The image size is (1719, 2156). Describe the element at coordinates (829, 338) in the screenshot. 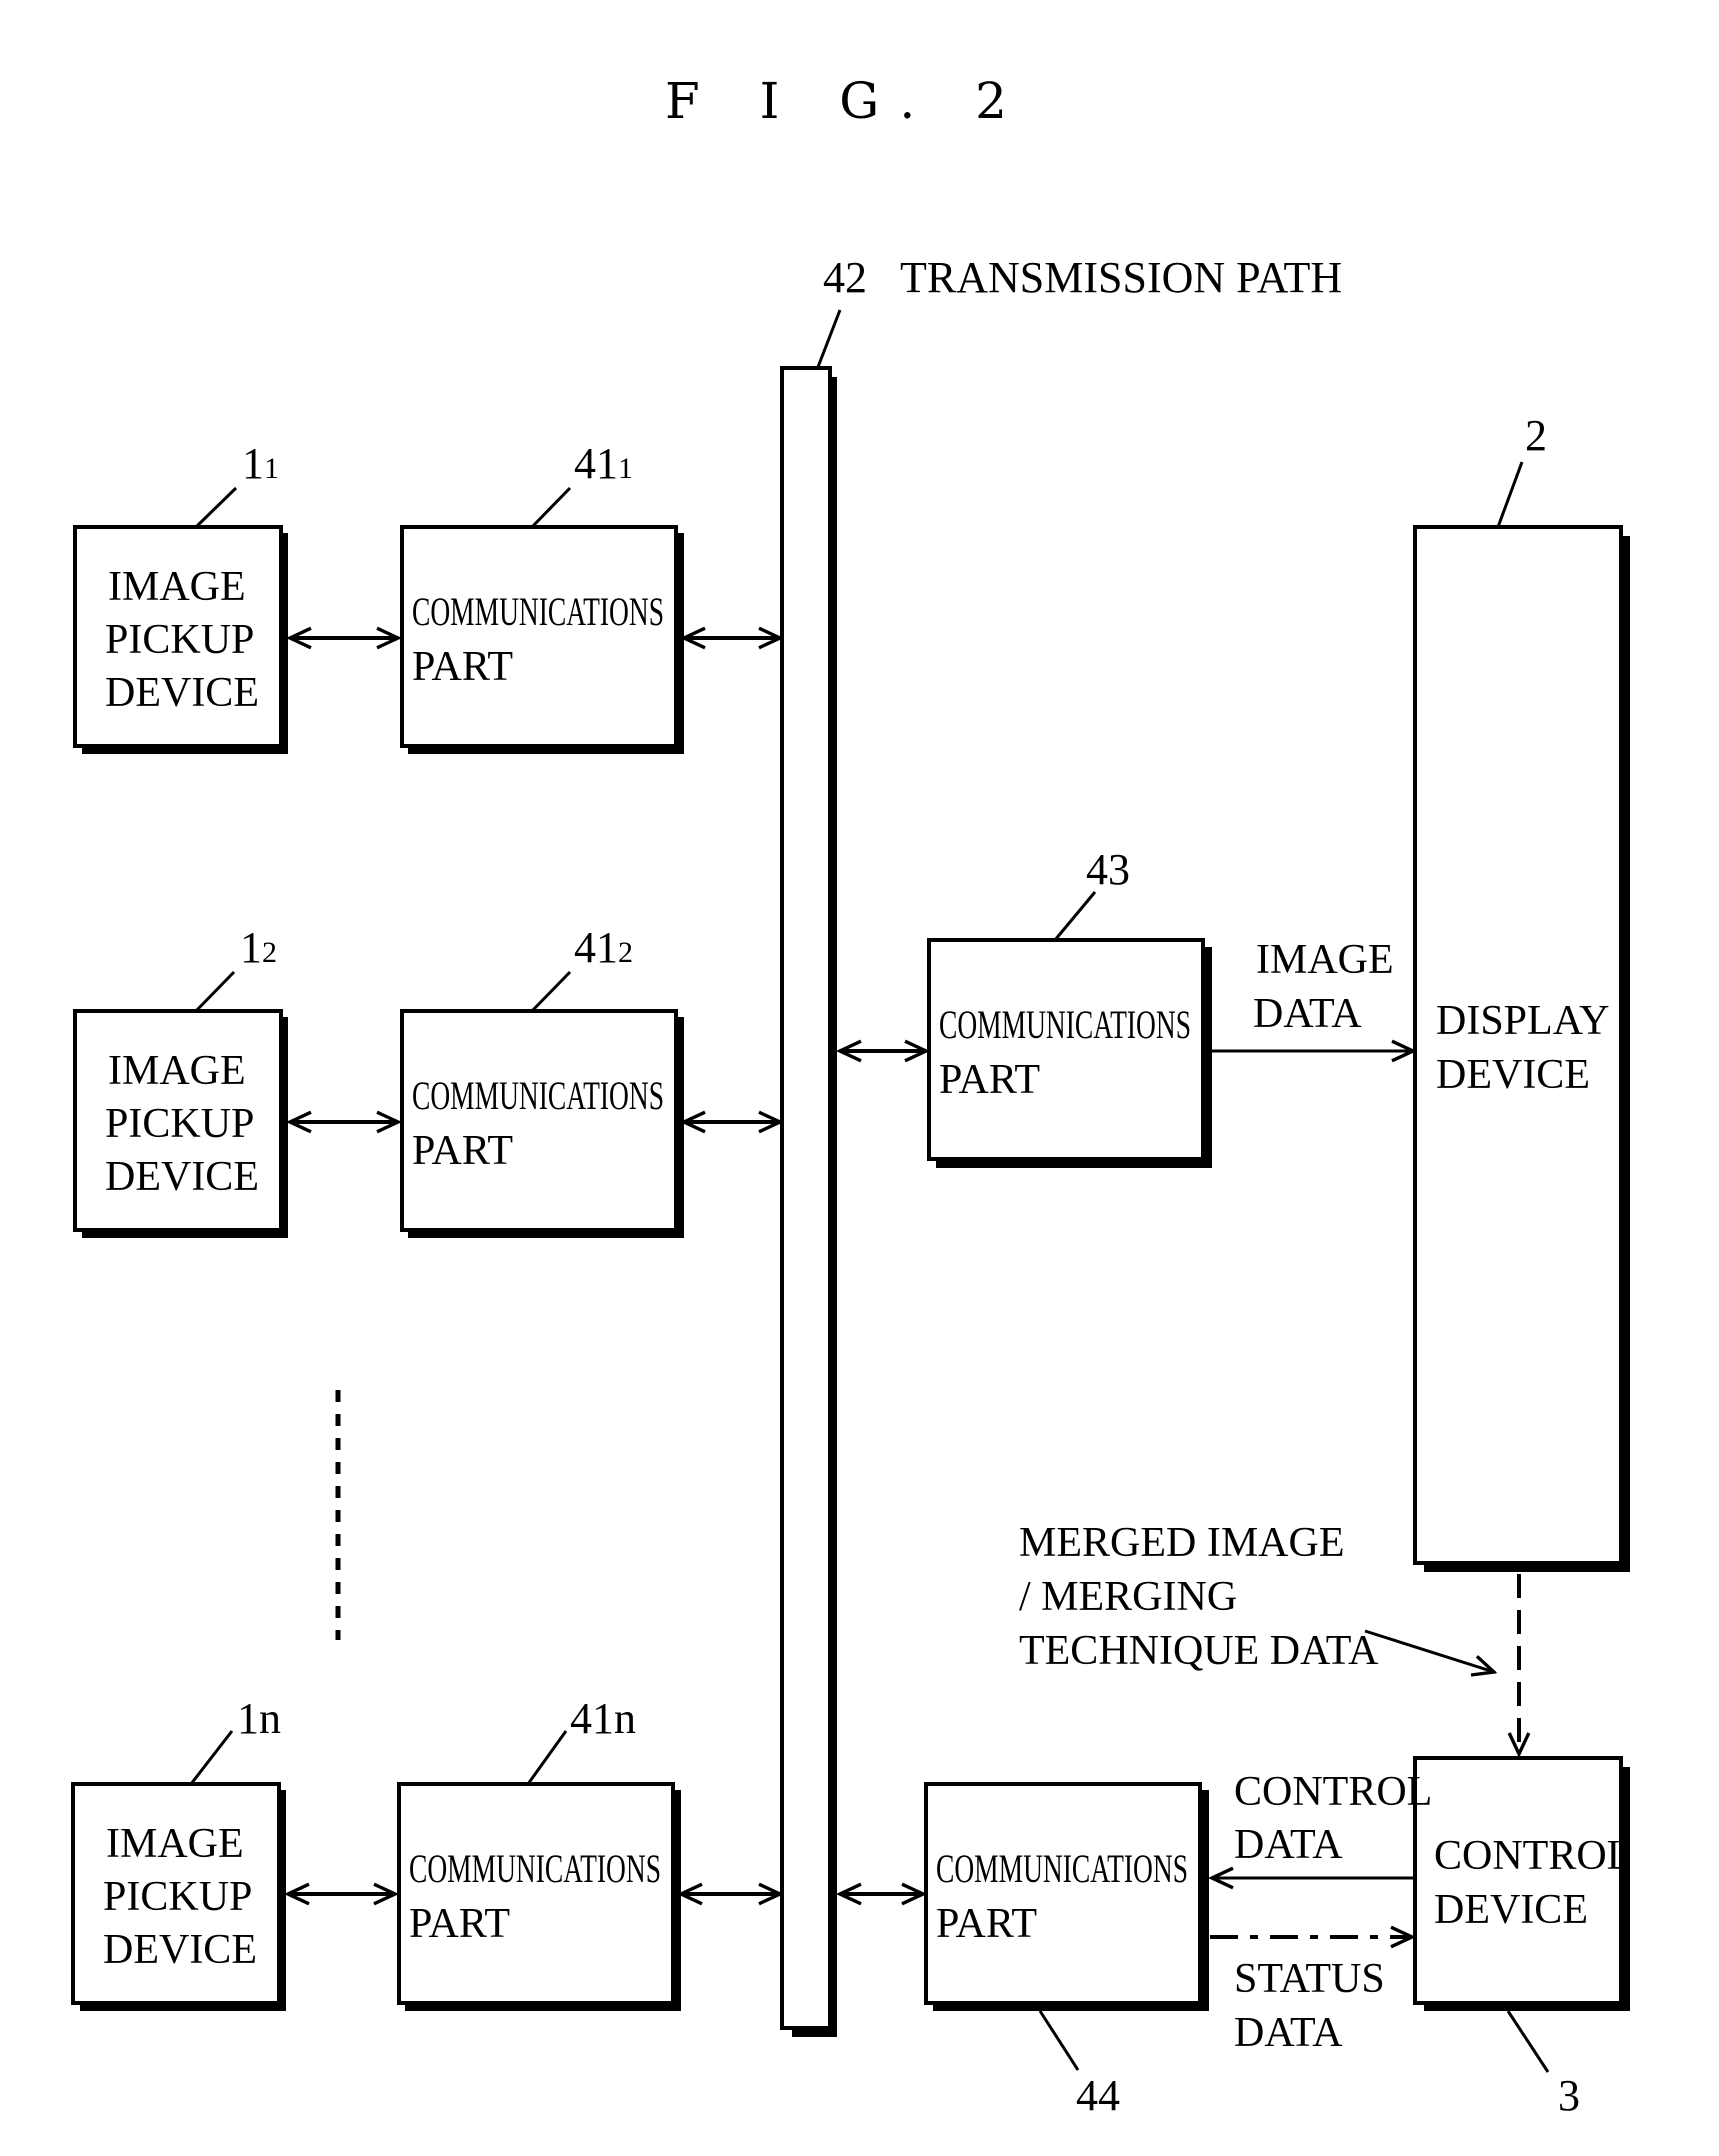

I see `transmission-path-leader` at that location.